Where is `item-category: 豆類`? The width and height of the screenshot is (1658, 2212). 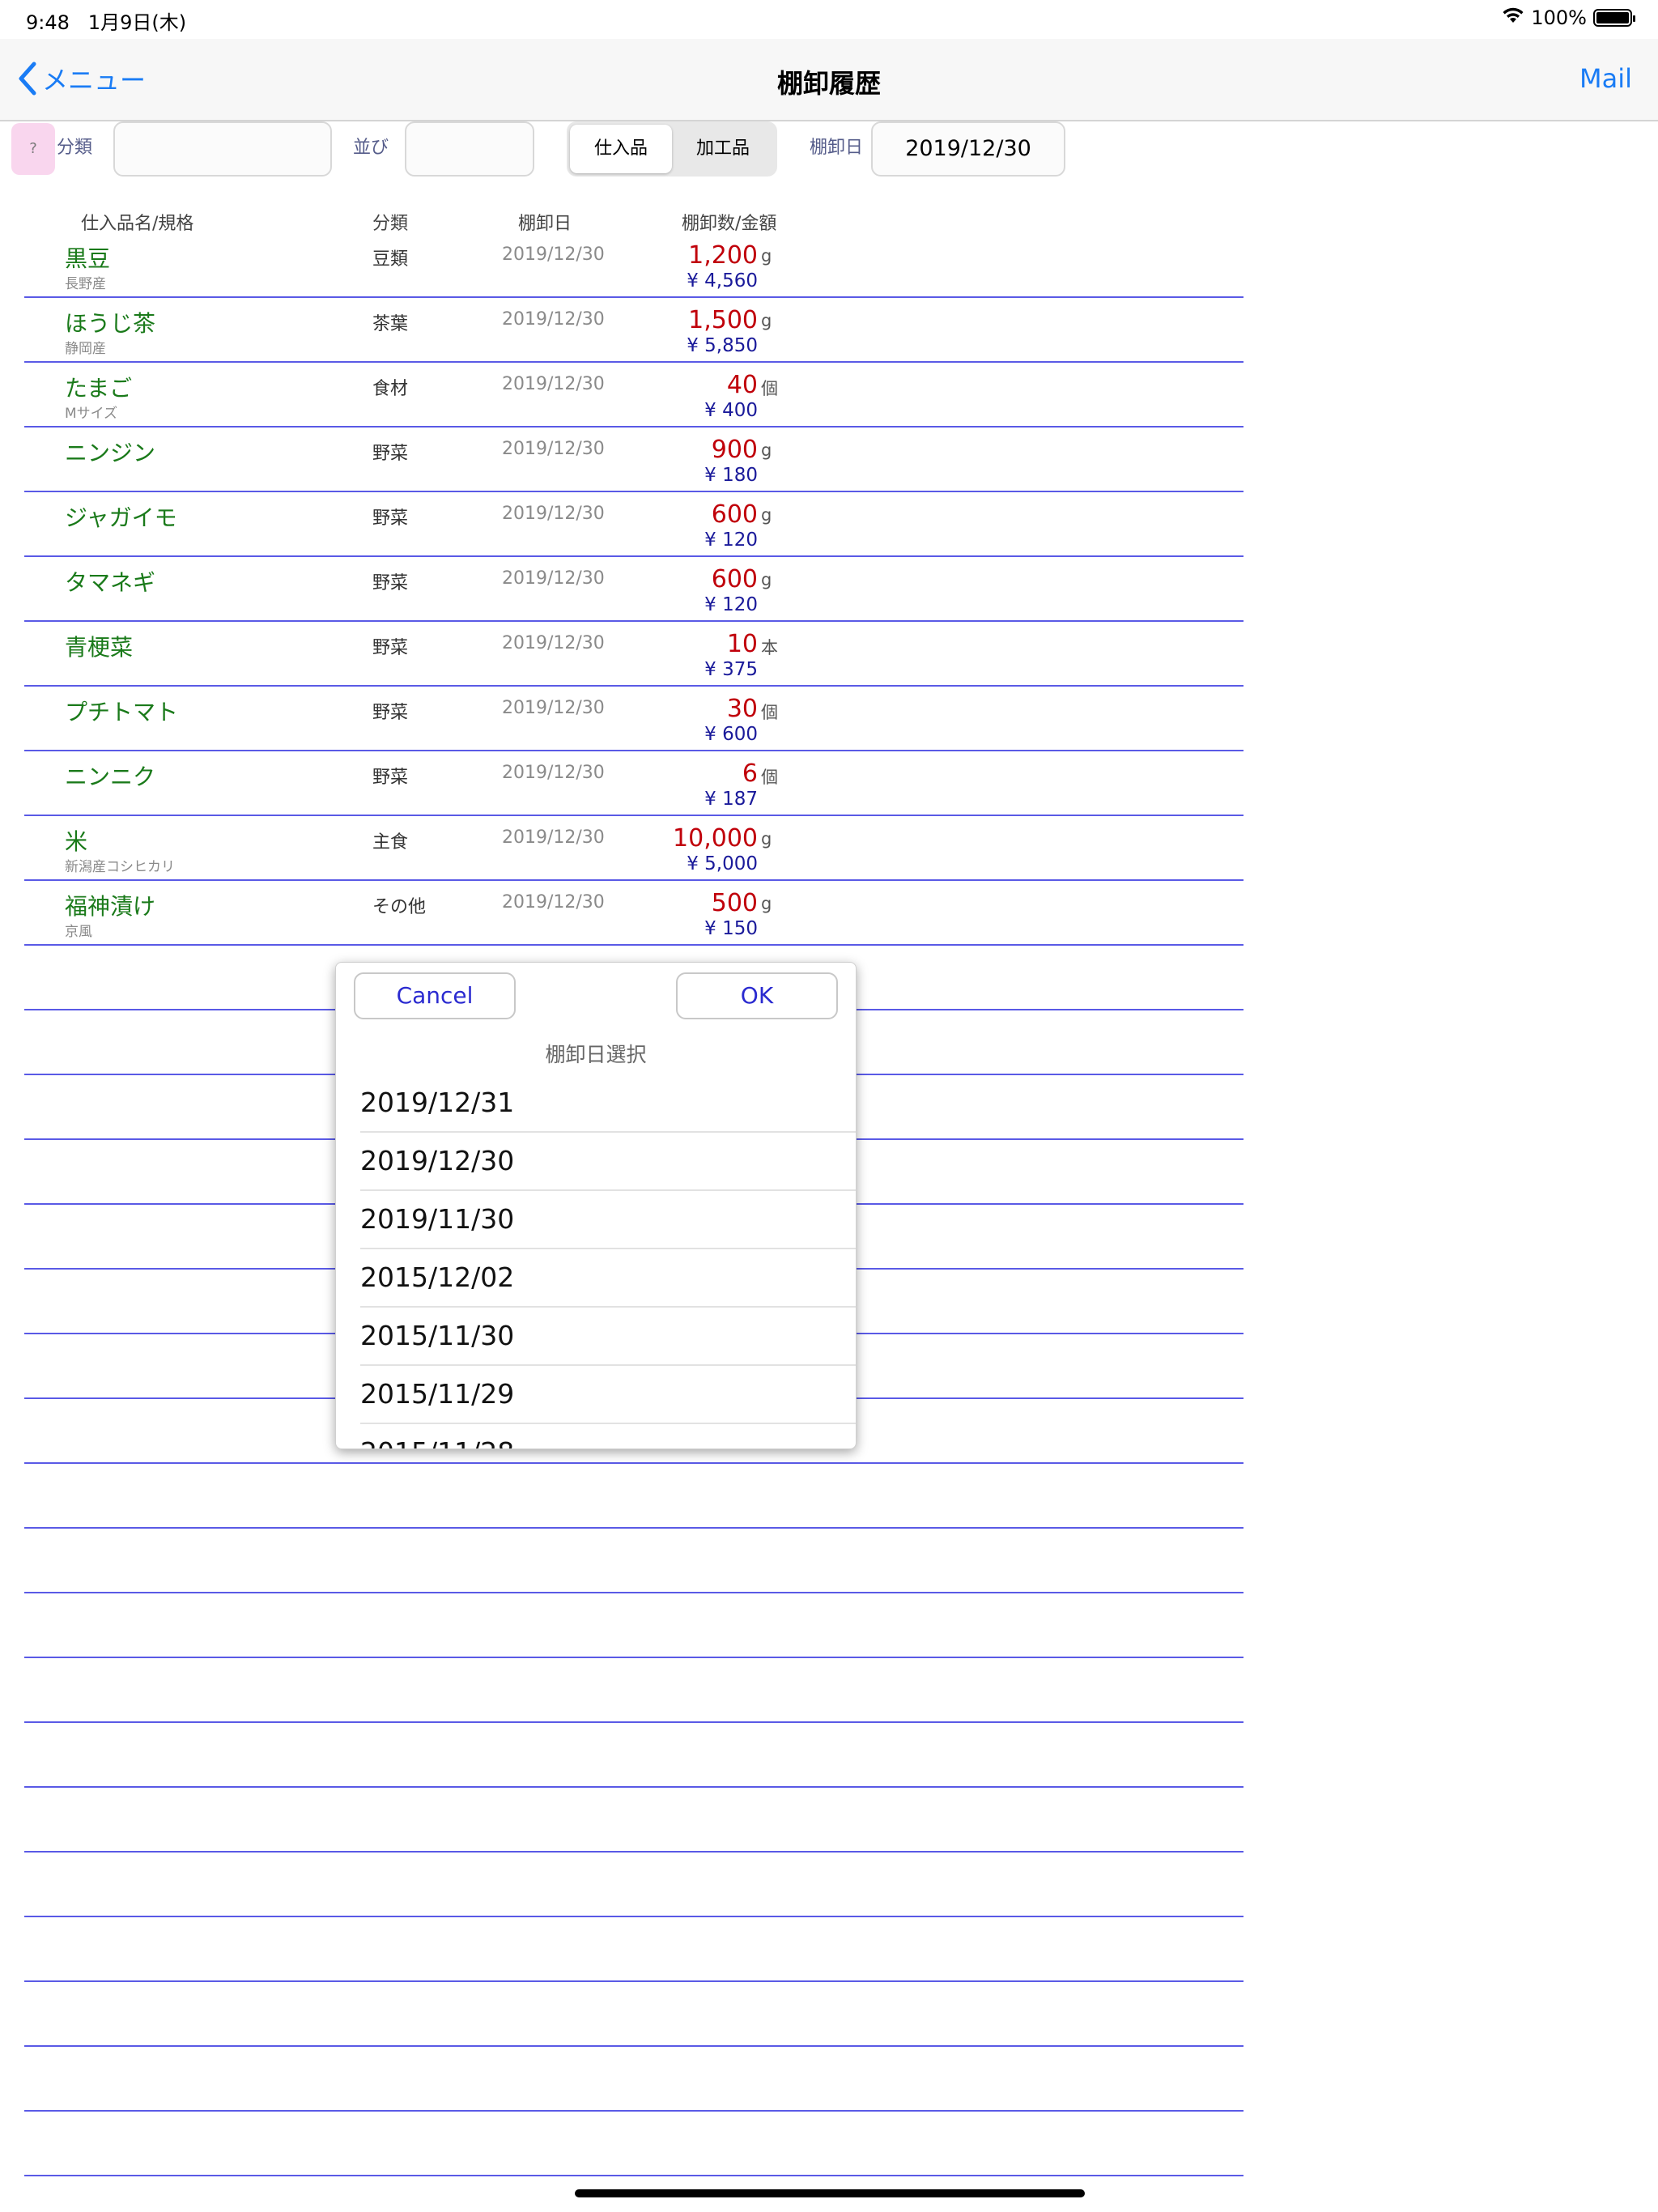
item-category: 豆類 is located at coordinates (390, 259).